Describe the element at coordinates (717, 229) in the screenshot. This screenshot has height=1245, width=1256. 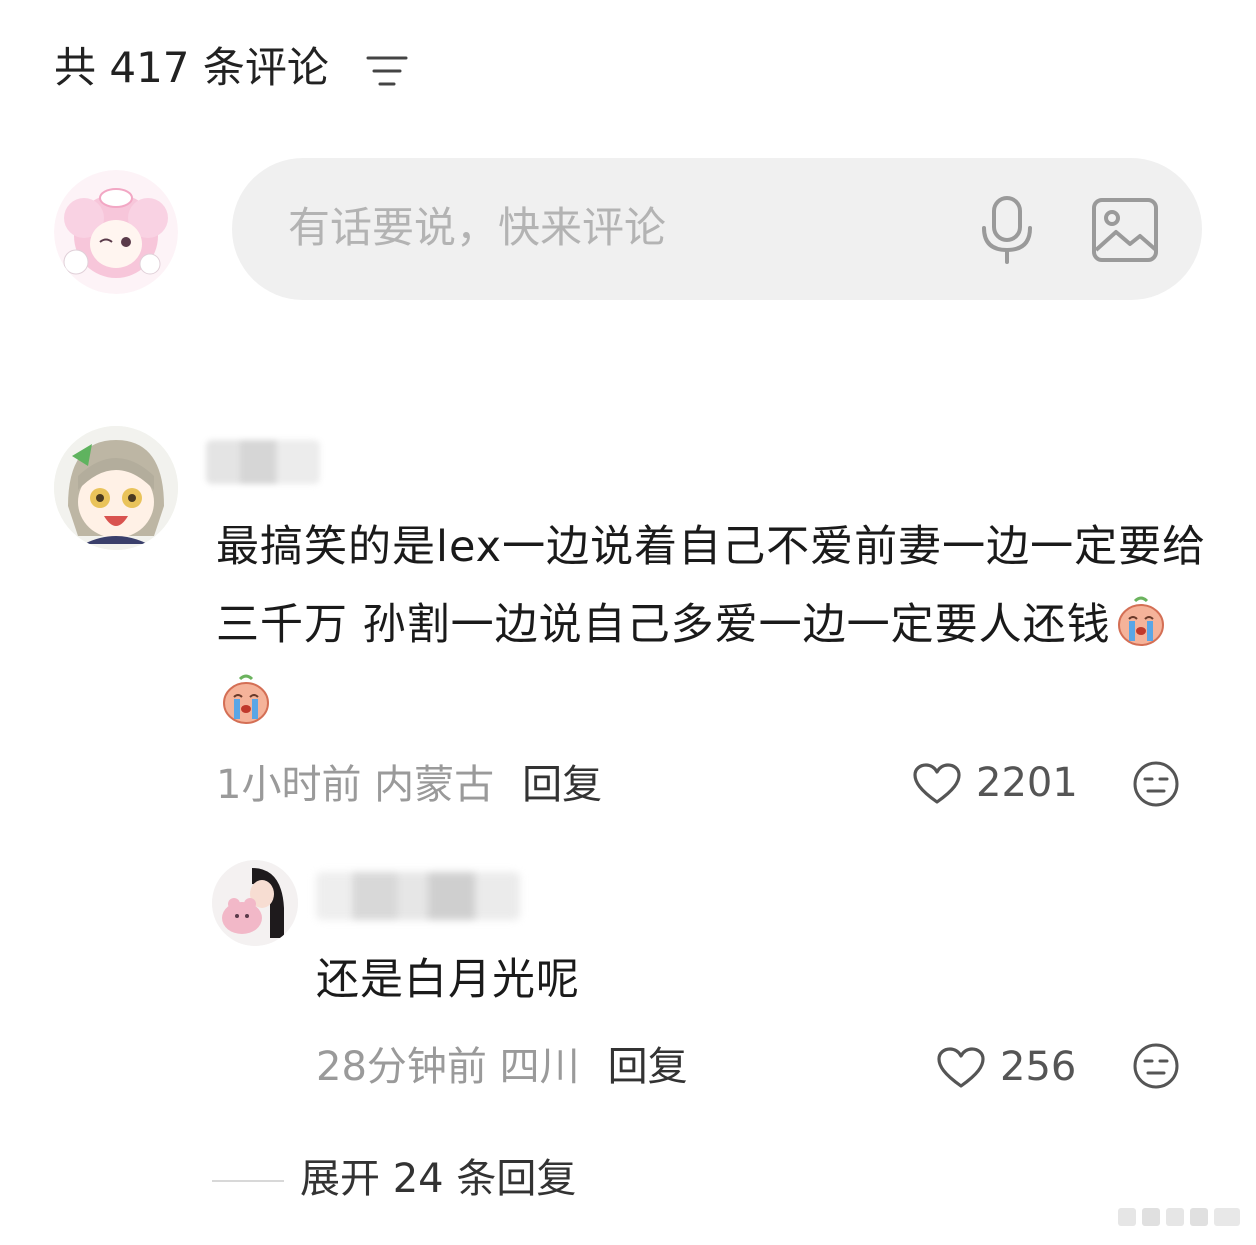
I see `comment-input-bar: 有话要说，快来评论` at that location.